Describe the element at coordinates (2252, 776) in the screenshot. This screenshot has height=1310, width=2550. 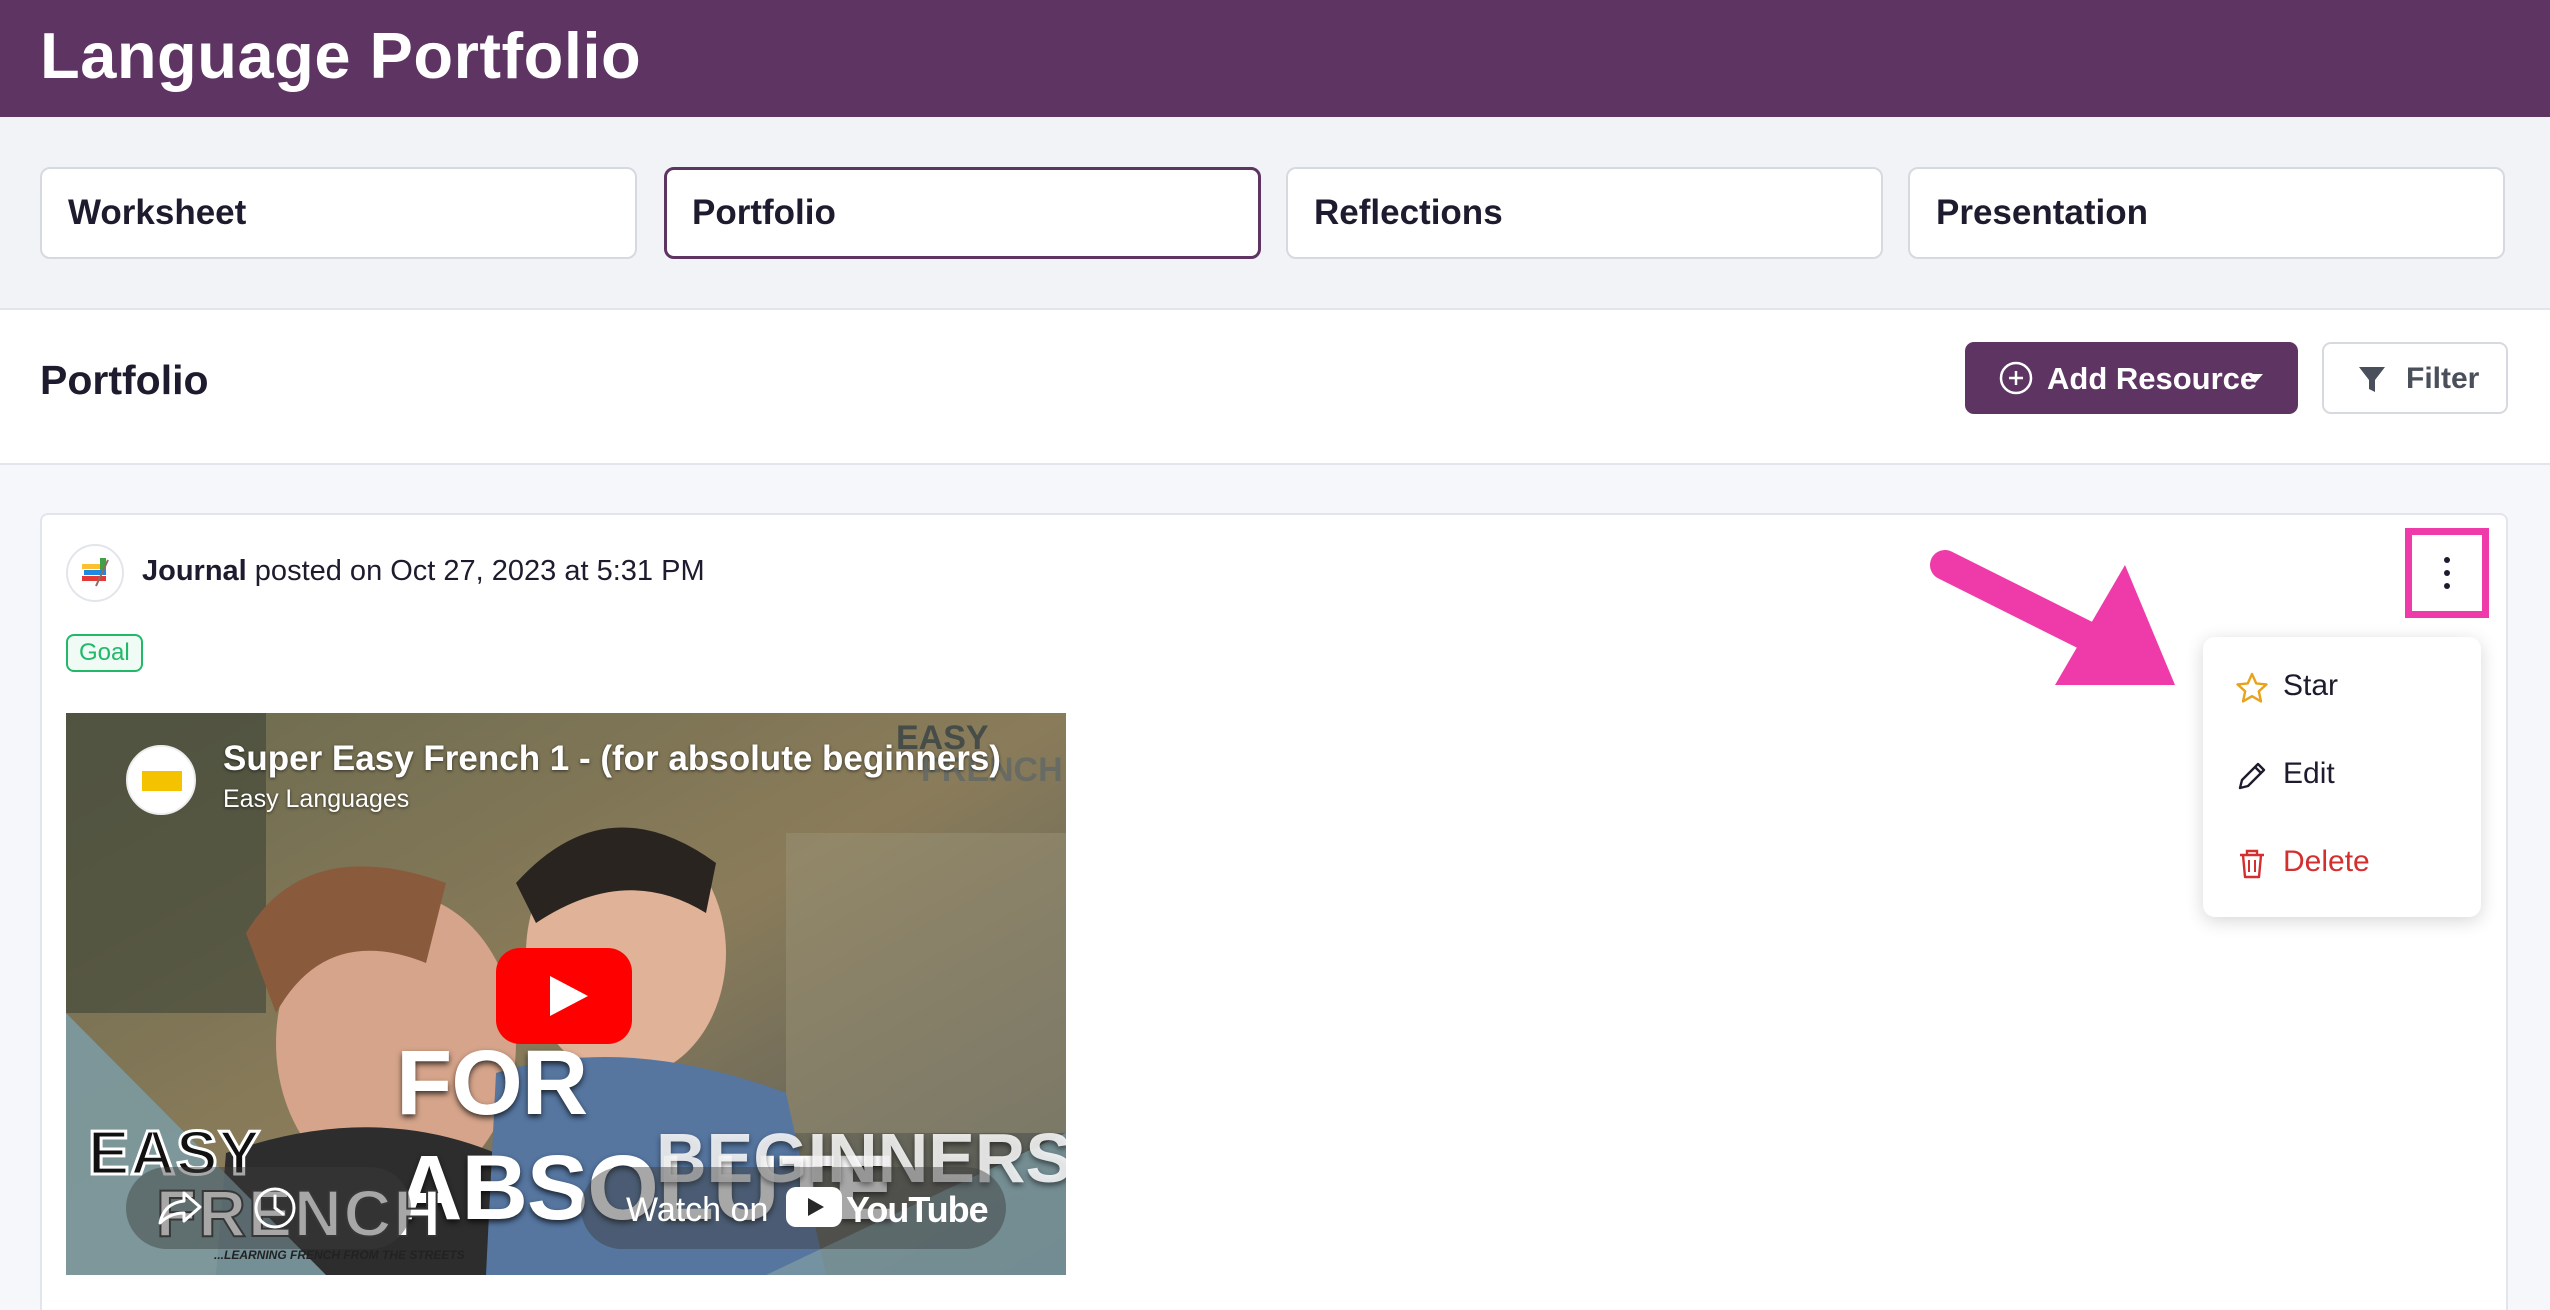
I see `pencil-icon` at that location.